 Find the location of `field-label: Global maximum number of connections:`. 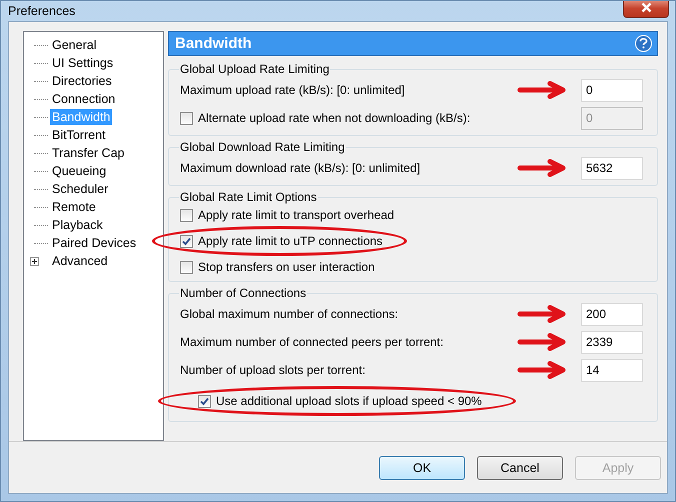

field-label: Global maximum number of connections: is located at coordinates (289, 314).